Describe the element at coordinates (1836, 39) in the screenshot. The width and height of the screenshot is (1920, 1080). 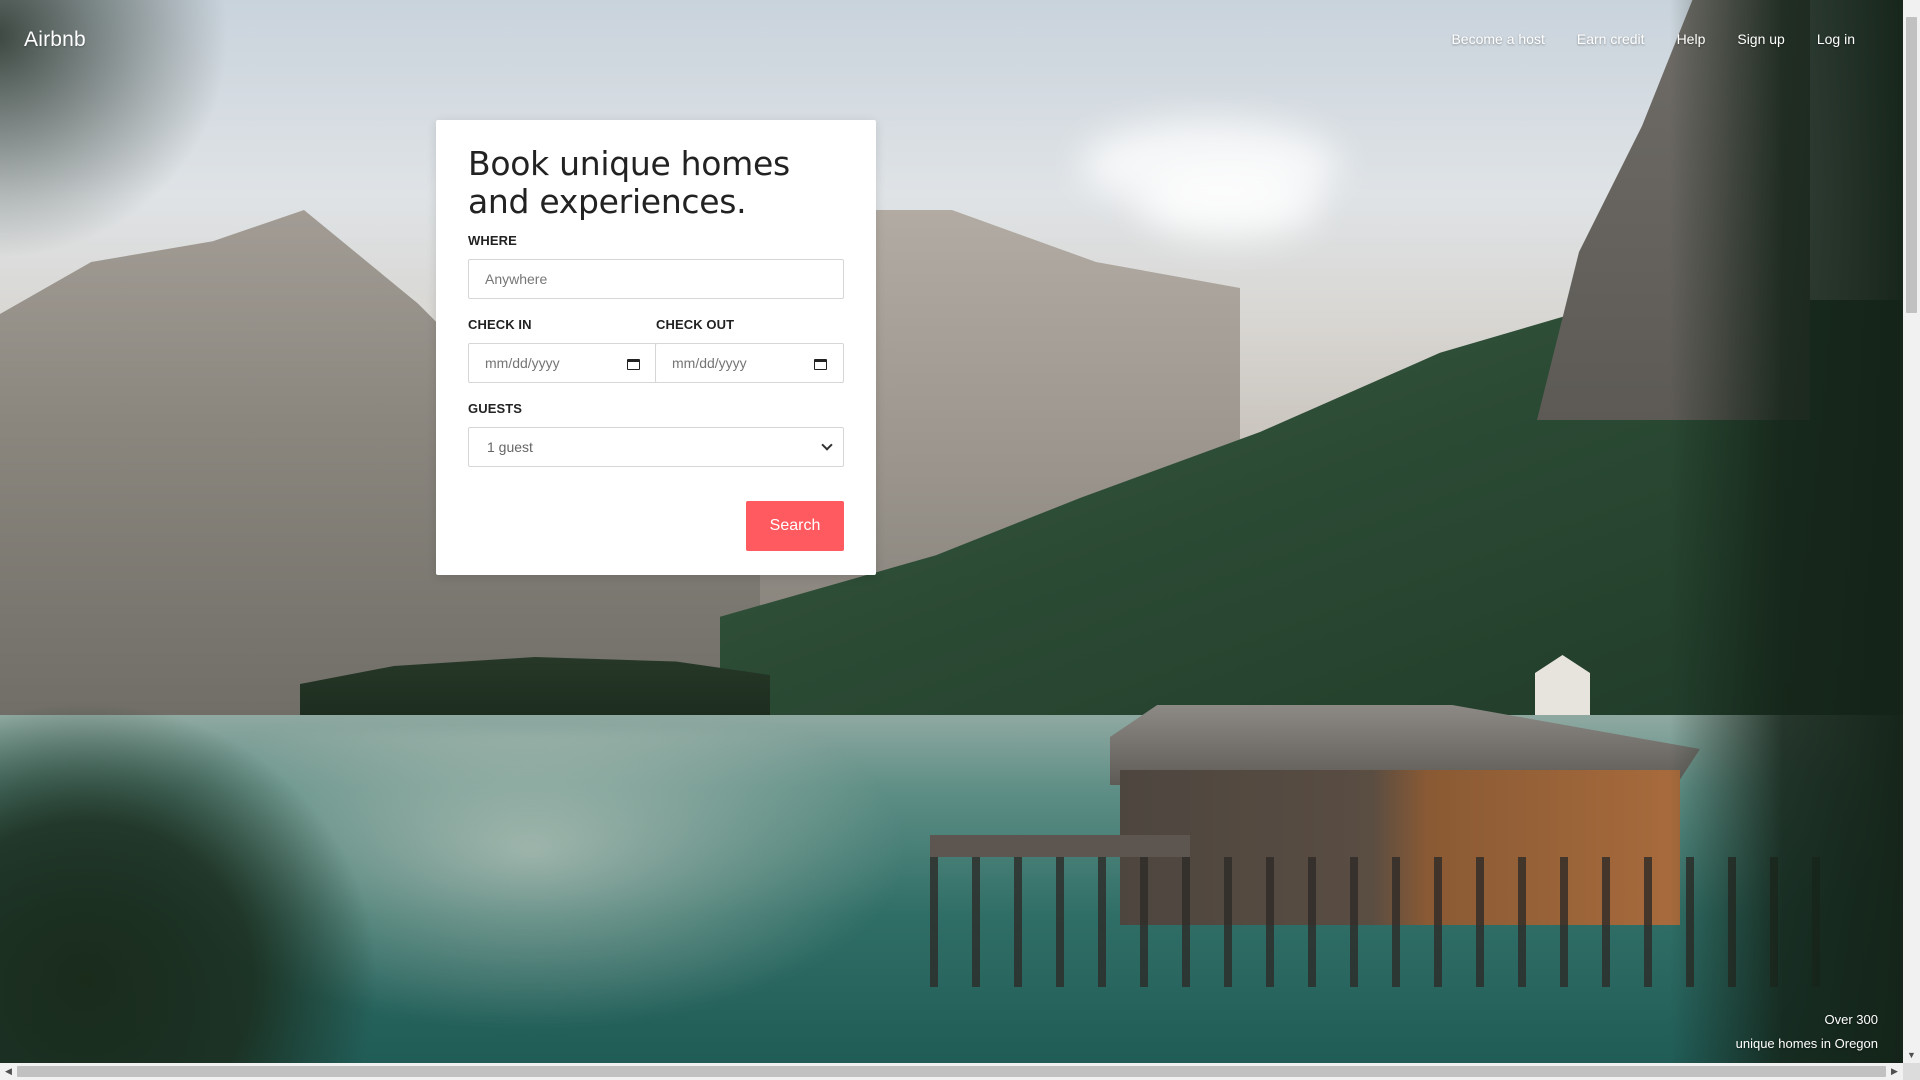
I see `nav-link-log-in: Log in` at that location.